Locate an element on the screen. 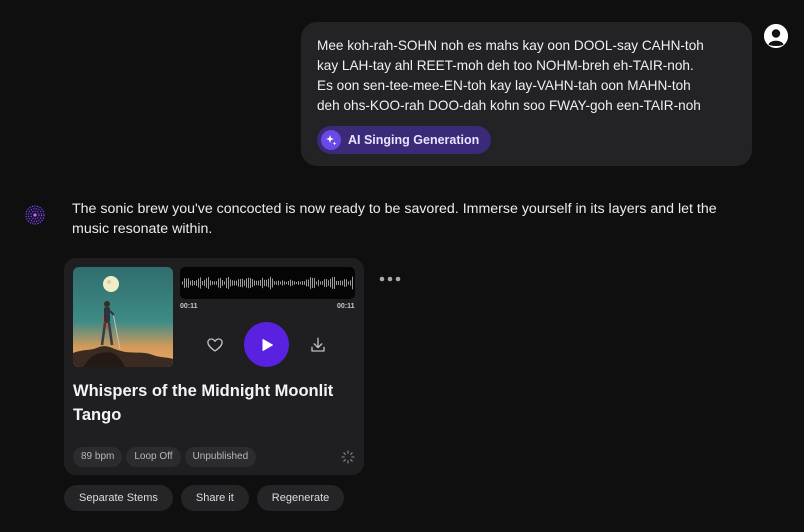 The width and height of the screenshot is (804, 532). download-button is located at coordinates (318, 345).